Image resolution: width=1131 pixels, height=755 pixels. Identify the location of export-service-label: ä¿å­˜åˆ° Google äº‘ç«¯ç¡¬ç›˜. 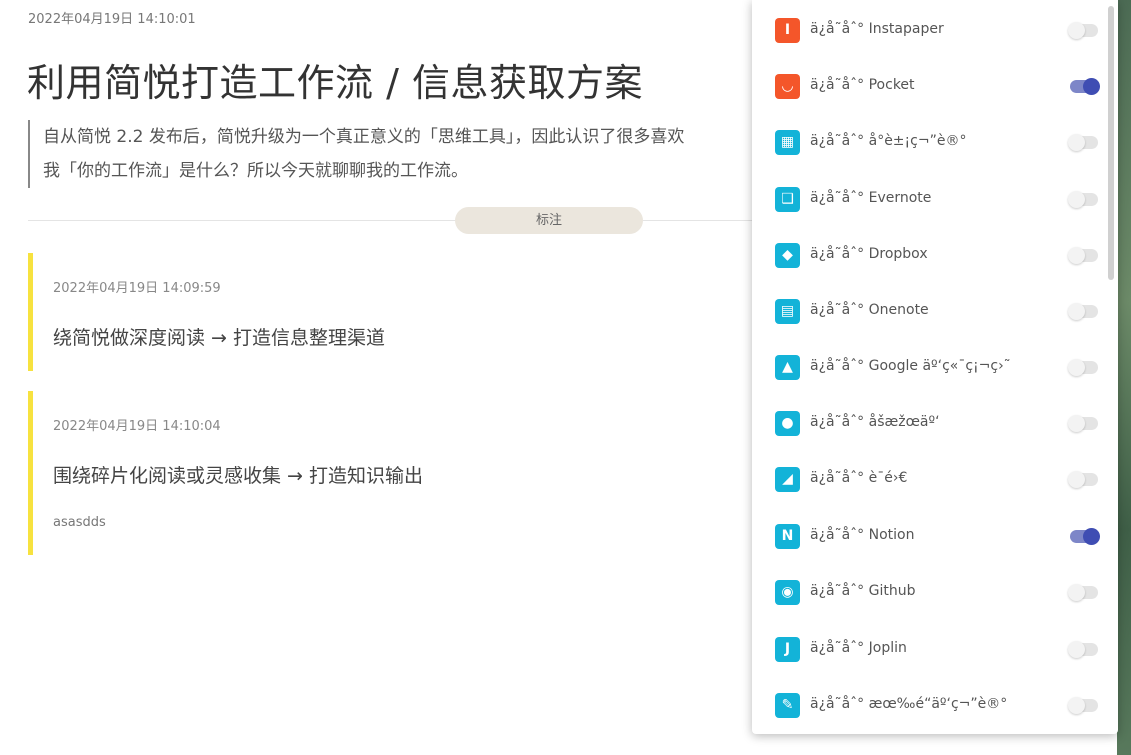
(910, 366).